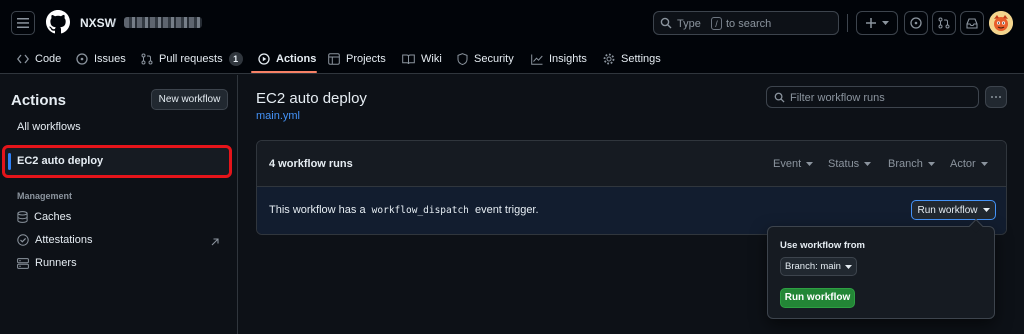 This screenshot has height=334, width=1024. I want to click on play-icon, so click(264, 59).